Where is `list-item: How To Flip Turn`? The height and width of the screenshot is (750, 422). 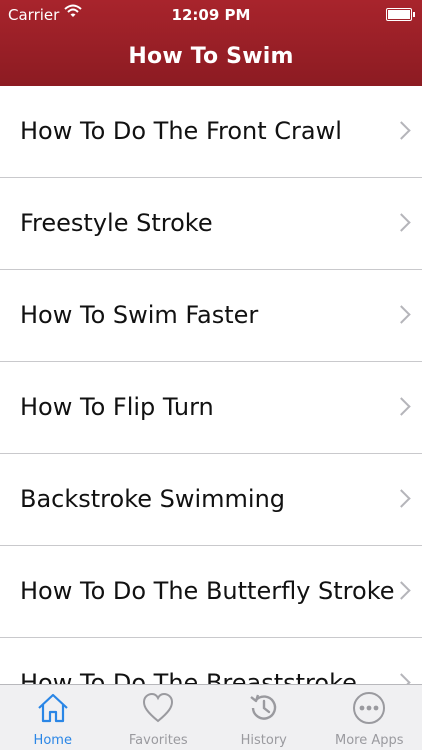
list-item: How To Flip Turn is located at coordinates (211, 408).